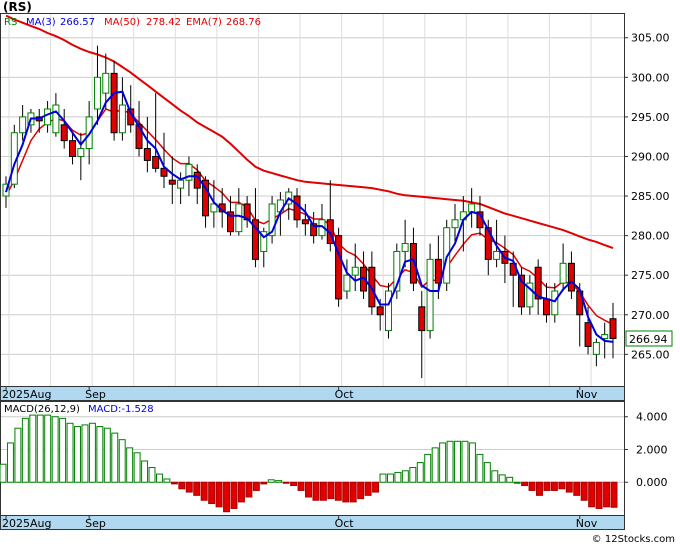  I want to click on last-price-label: 266.94, so click(648, 339).